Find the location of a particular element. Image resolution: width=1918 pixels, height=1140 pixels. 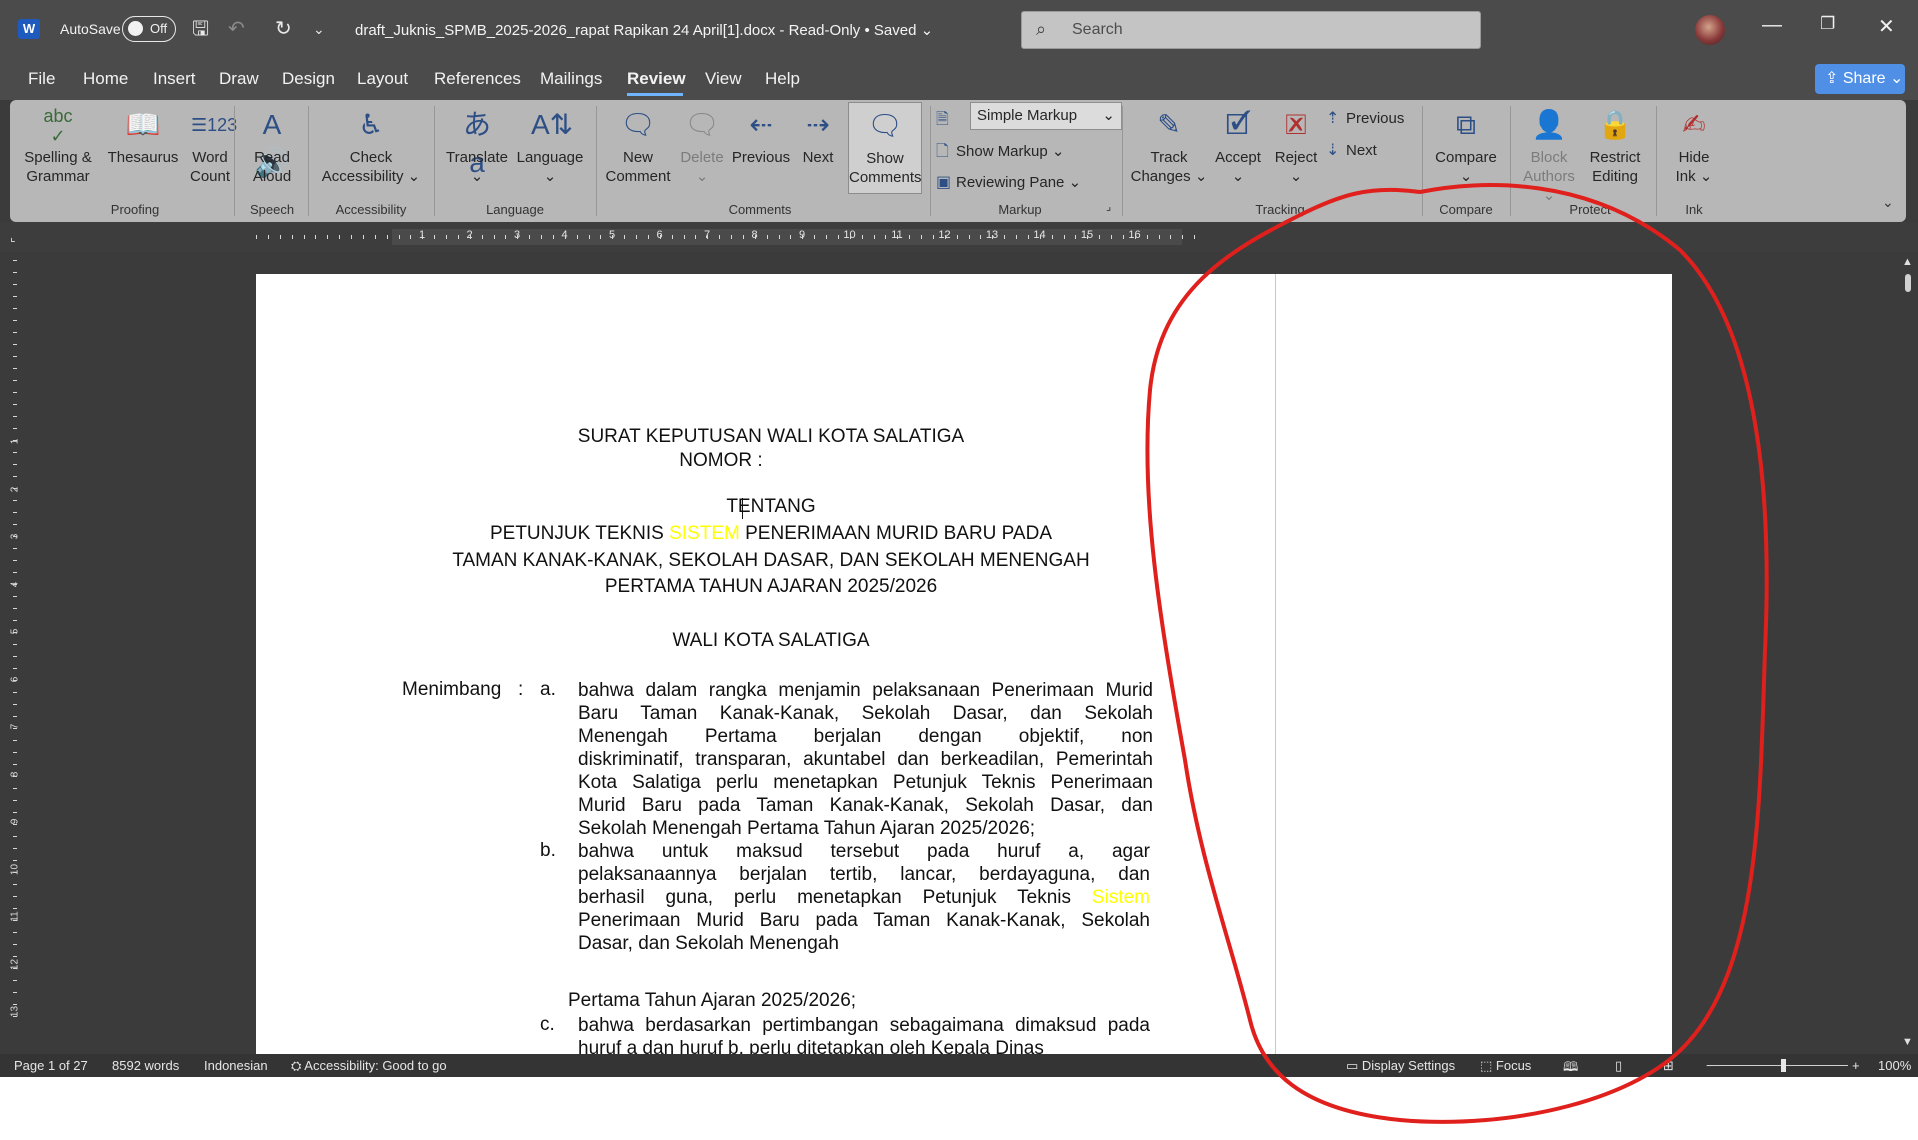

tab-design: Design is located at coordinates (308, 79).